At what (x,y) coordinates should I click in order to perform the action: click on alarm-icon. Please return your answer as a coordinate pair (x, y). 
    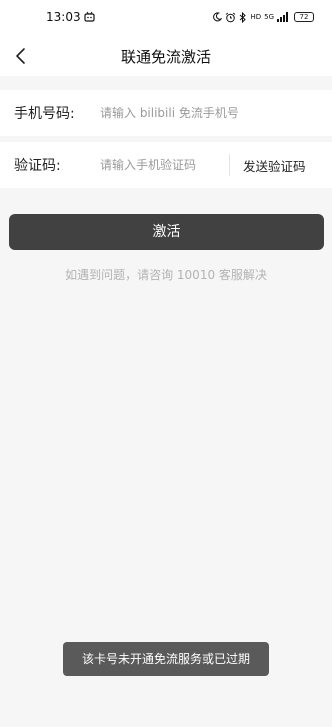
    Looking at the image, I should click on (231, 17).